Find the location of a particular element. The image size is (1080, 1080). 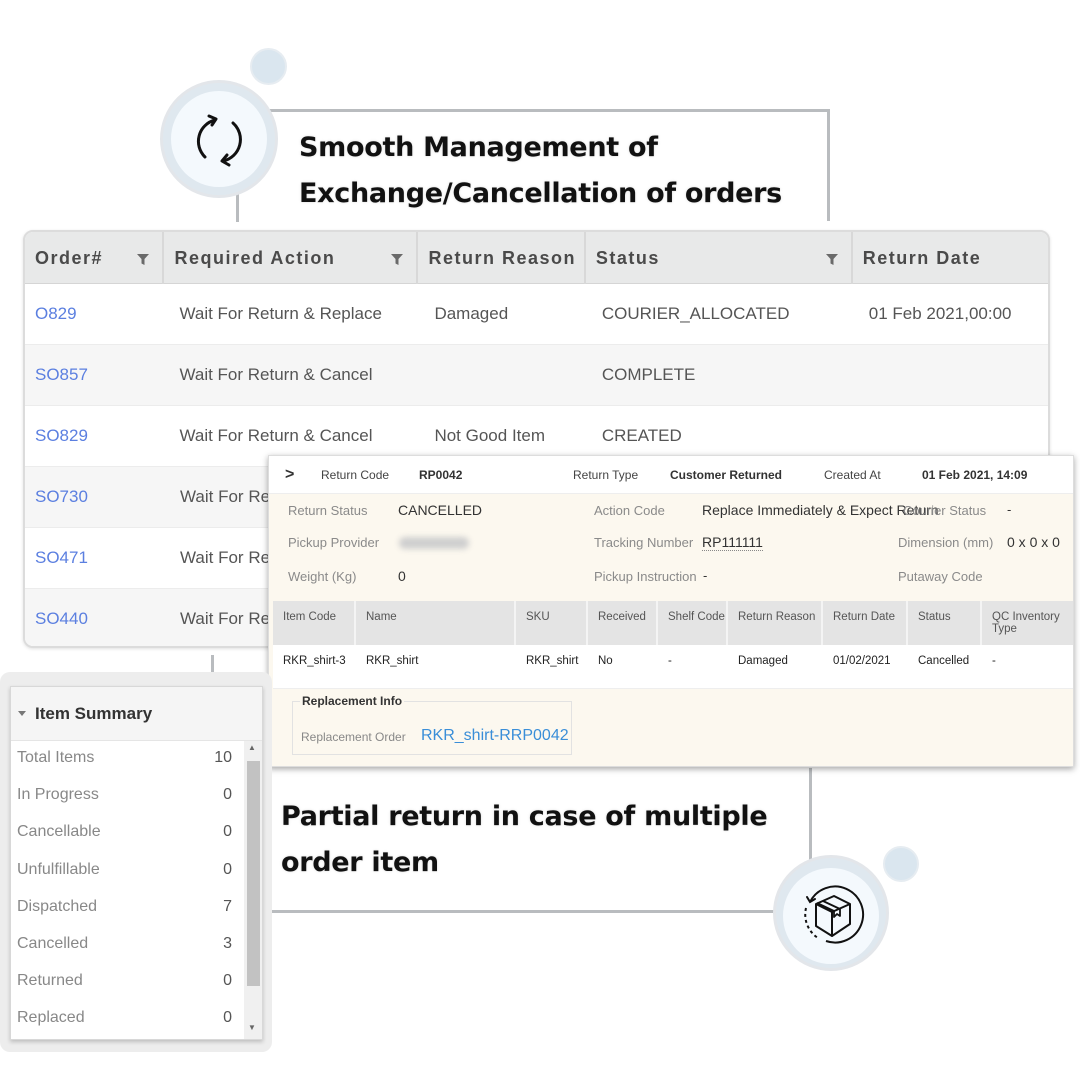

item-code-cell: RKR_shirt-3 is located at coordinates (314, 661).